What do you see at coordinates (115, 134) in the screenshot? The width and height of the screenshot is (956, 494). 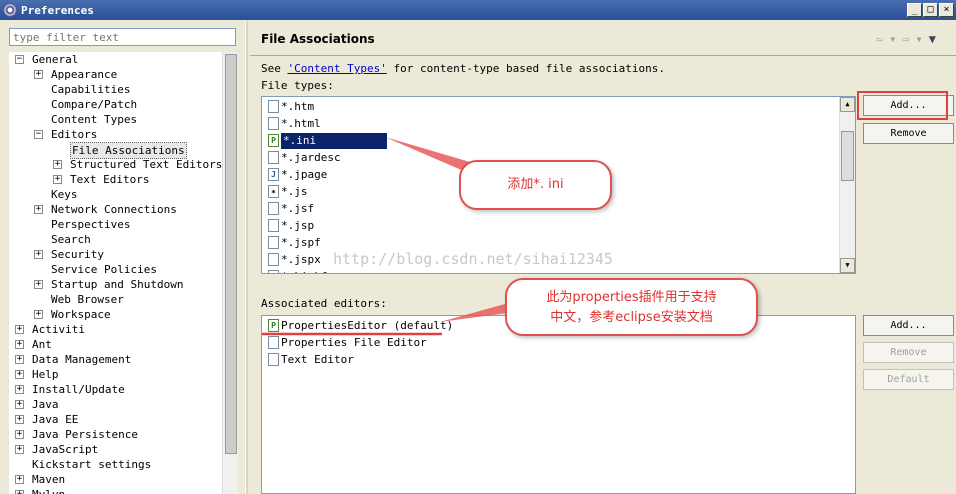 I see `tree-item: − Editors` at bounding box center [115, 134].